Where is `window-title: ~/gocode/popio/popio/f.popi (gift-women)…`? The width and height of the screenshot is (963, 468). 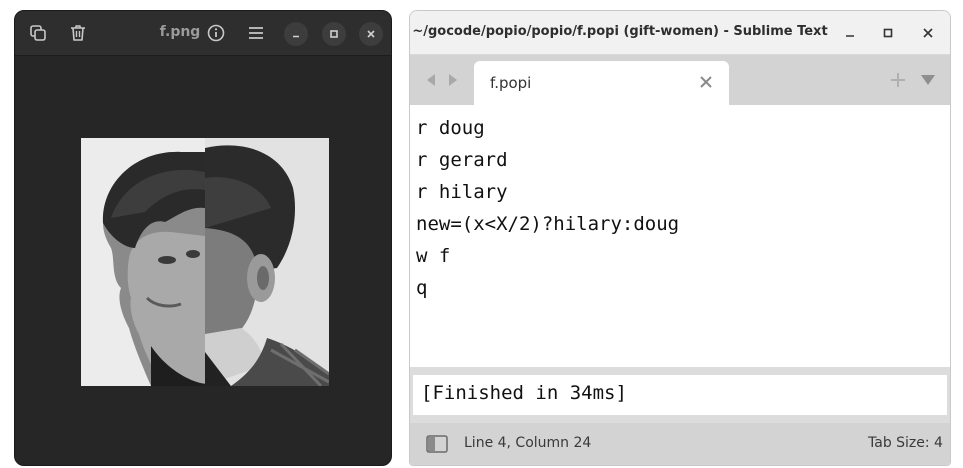
window-title: ~/gocode/popio/popio/f.popi (gift-women)… is located at coordinates (620, 31).